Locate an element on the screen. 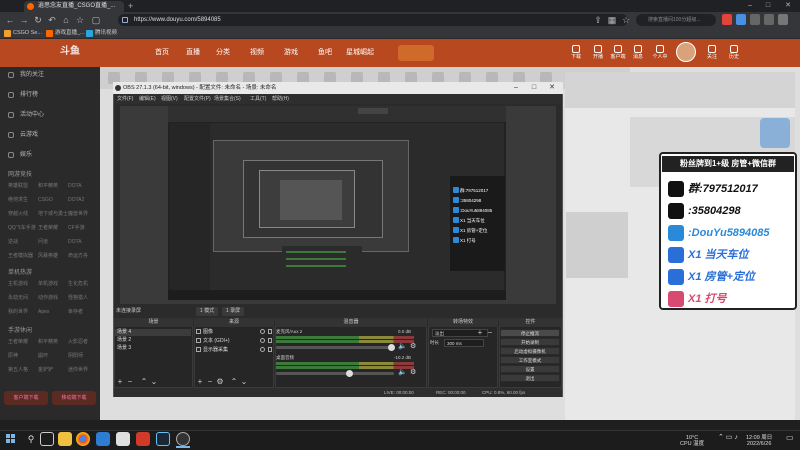 The width and height of the screenshot is (800, 450). header-client-icon: 客户端 is located at coordinates (618, 53).